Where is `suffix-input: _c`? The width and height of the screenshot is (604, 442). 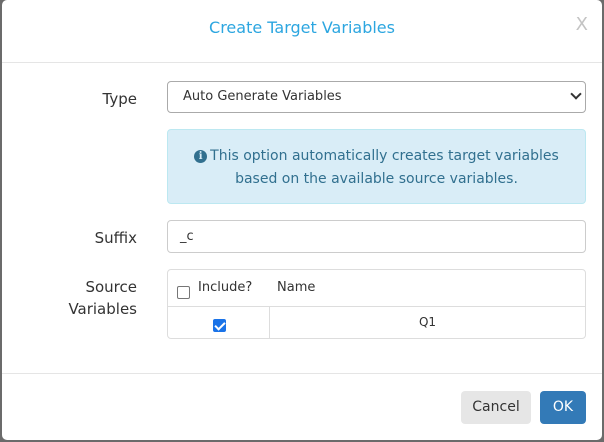
suffix-input: _c is located at coordinates (376, 236).